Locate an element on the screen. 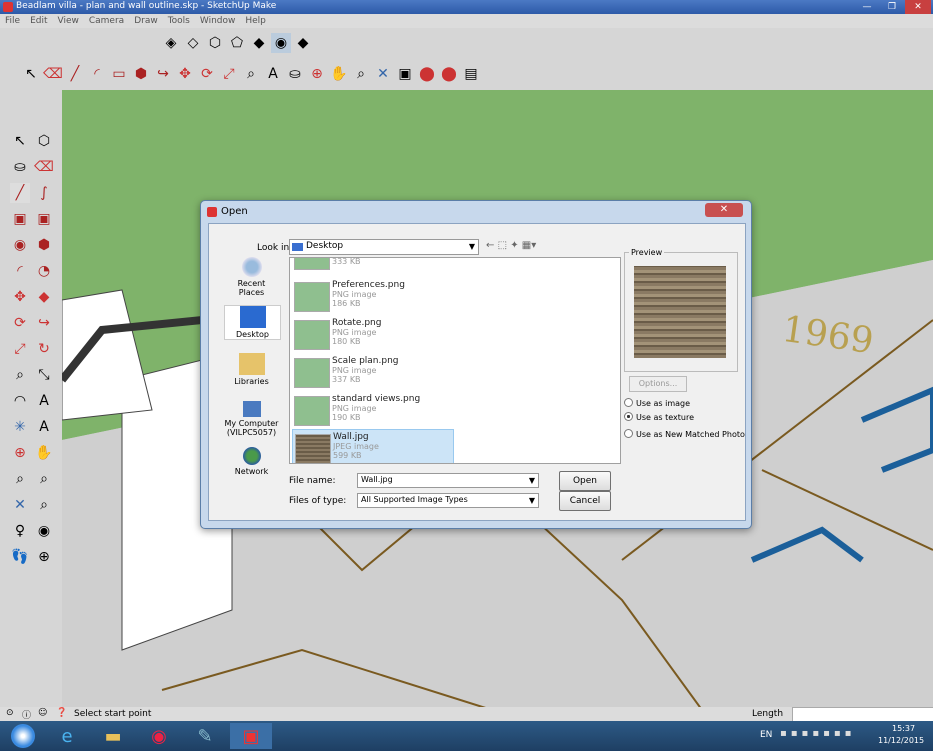 The image size is (933, 751). place-computer: My Computer (VILPC5057) is located at coordinates (251, 419).